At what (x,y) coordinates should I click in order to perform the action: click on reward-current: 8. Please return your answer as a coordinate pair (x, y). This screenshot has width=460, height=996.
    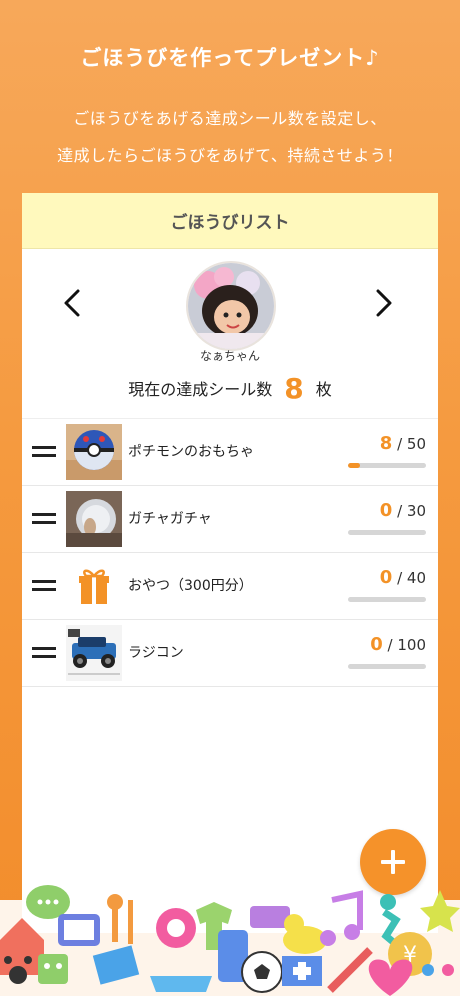
    Looking at the image, I should click on (386, 443).